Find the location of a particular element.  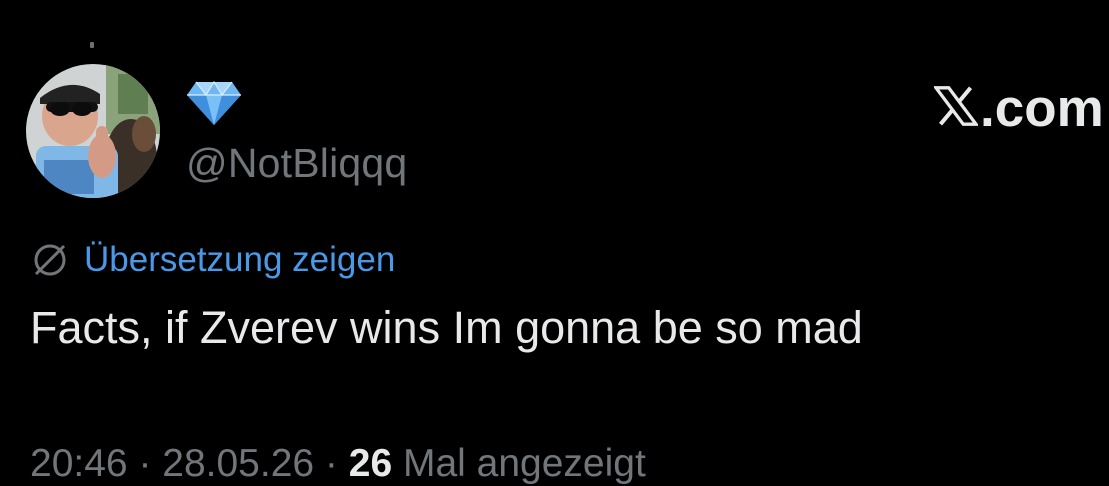

tweet-date: 28.05.26 is located at coordinates (238, 463).